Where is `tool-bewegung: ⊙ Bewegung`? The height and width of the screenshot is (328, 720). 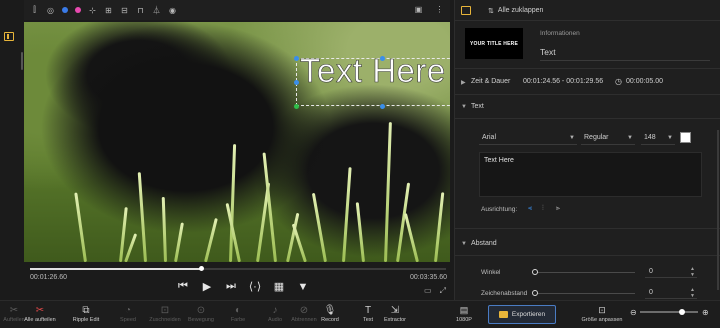
tool-bewegung: ⊙ Bewegung is located at coordinates (201, 314).